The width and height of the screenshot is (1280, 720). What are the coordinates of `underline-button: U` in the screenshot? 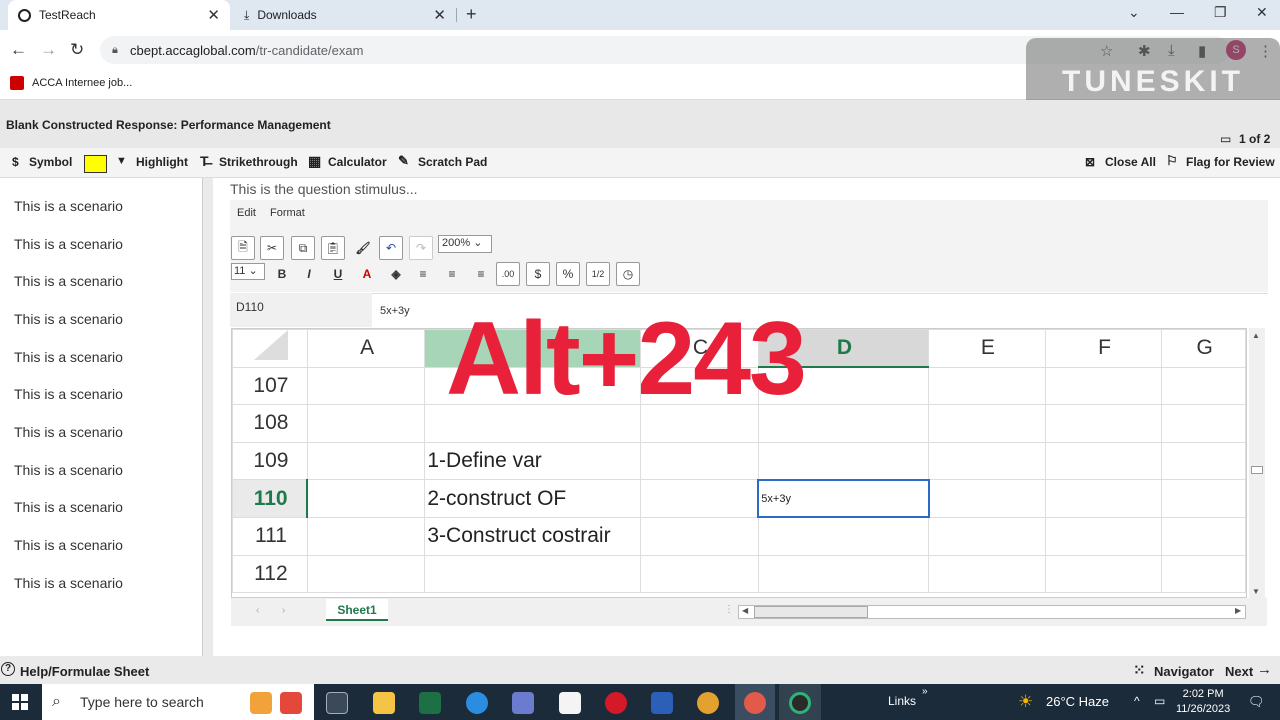 It's located at (338, 274).